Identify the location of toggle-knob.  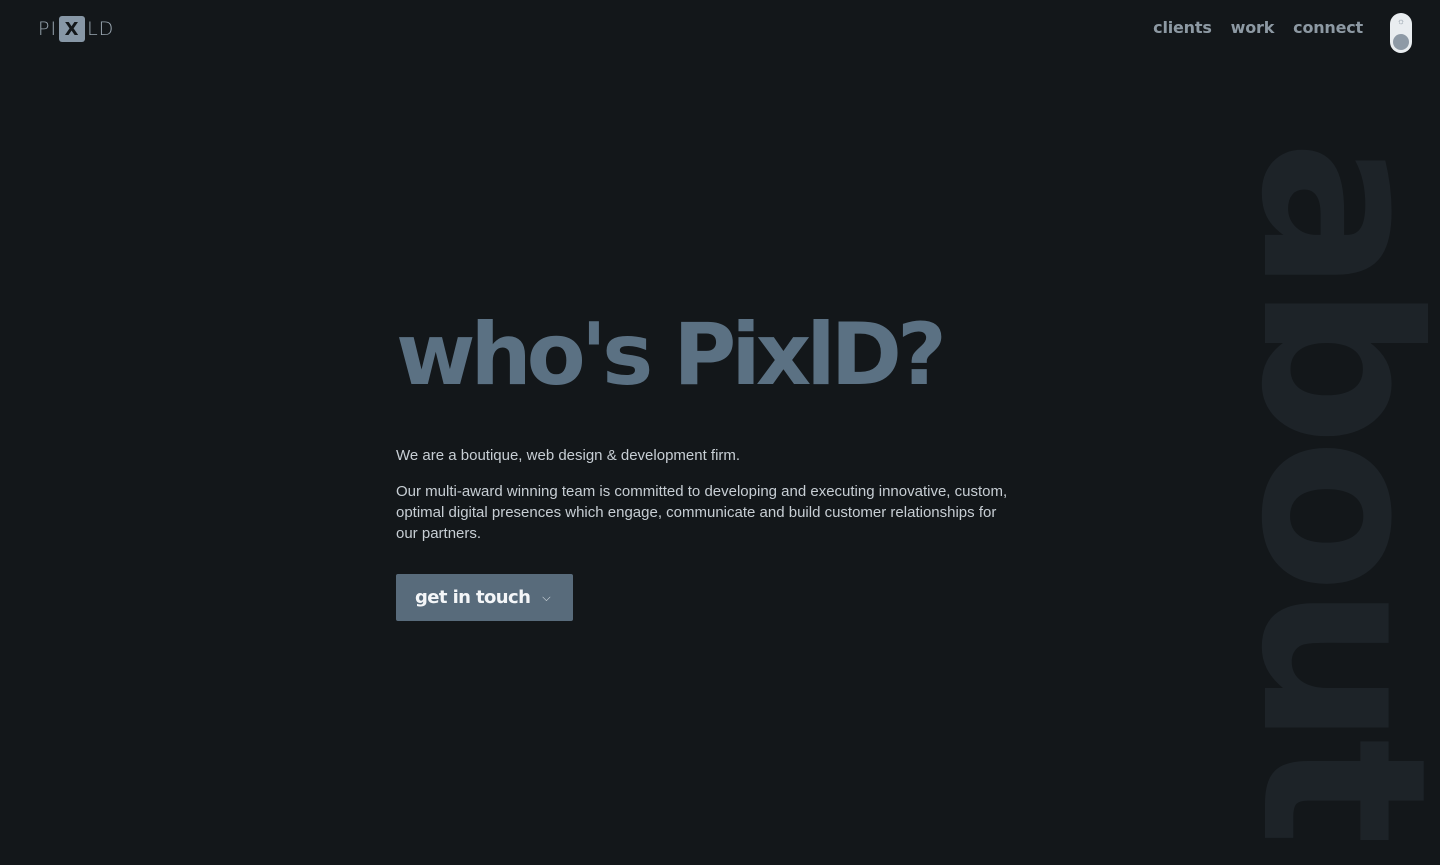
(1401, 42).